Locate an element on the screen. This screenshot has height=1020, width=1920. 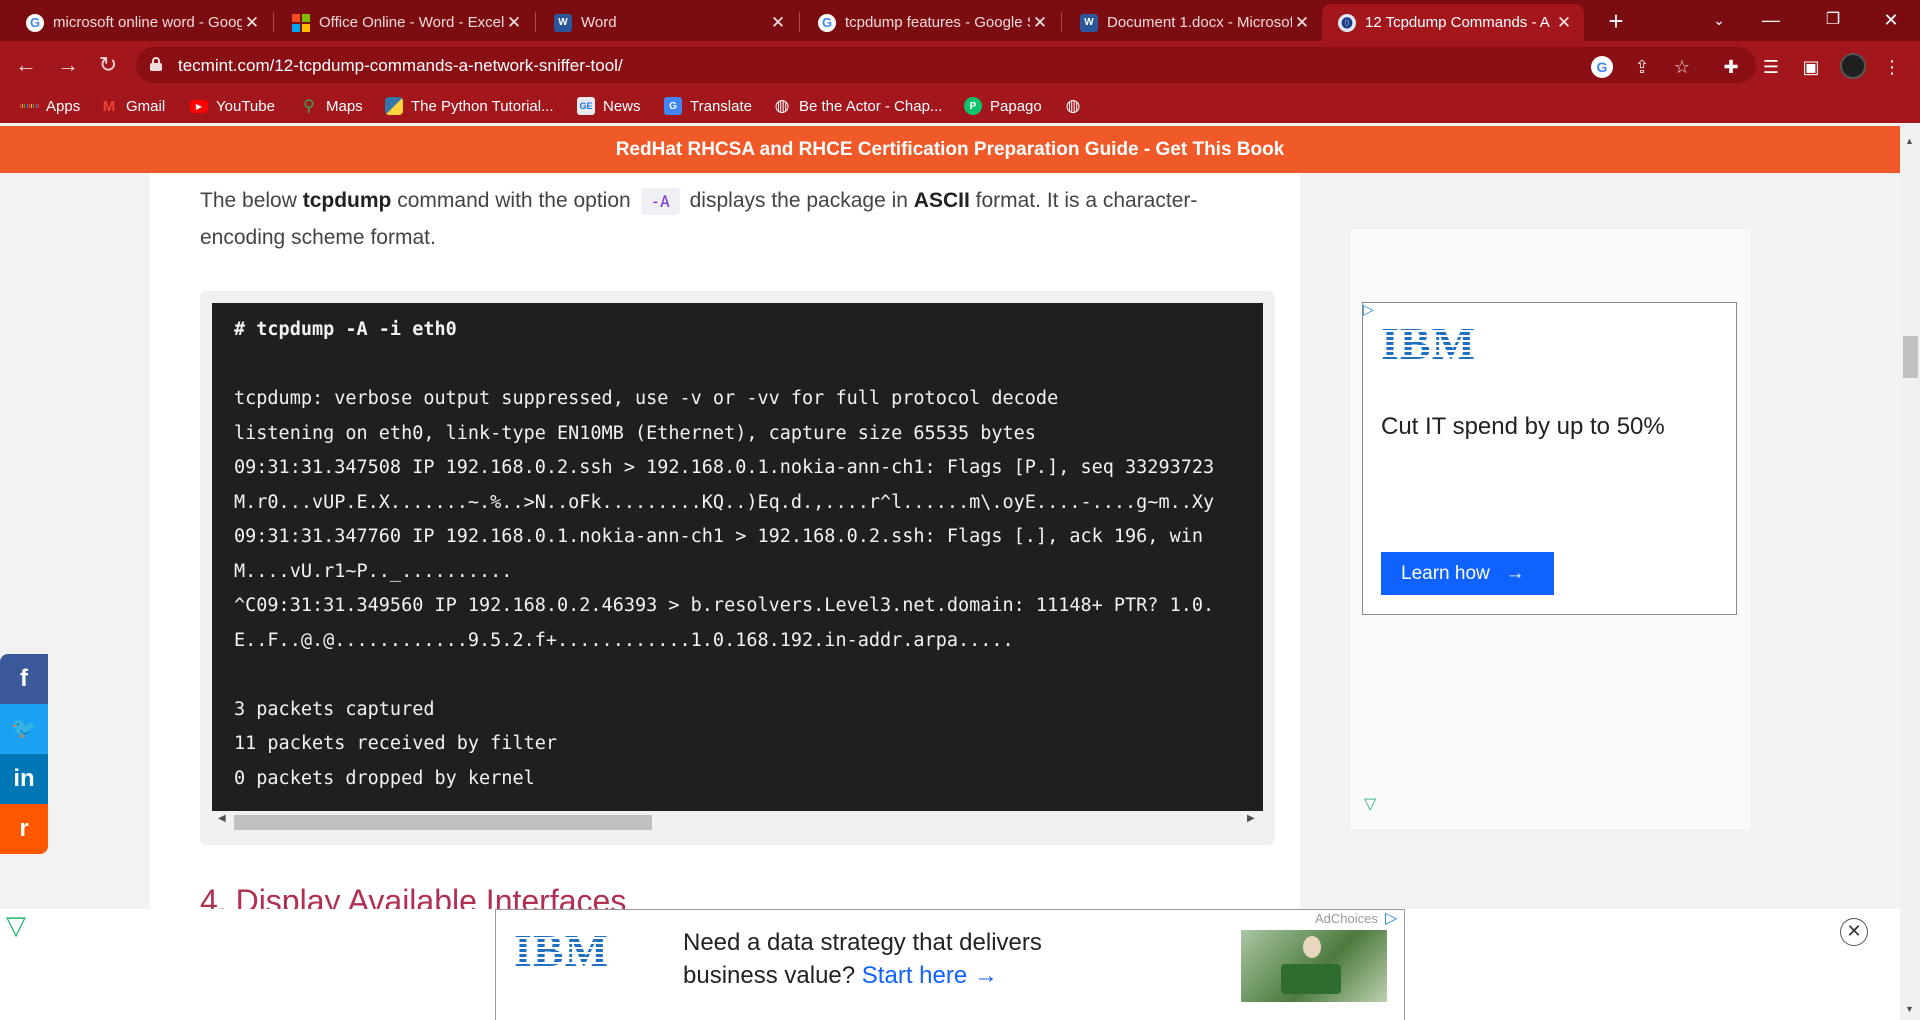
bookmark-apps: Apps is located at coordinates (50, 106).